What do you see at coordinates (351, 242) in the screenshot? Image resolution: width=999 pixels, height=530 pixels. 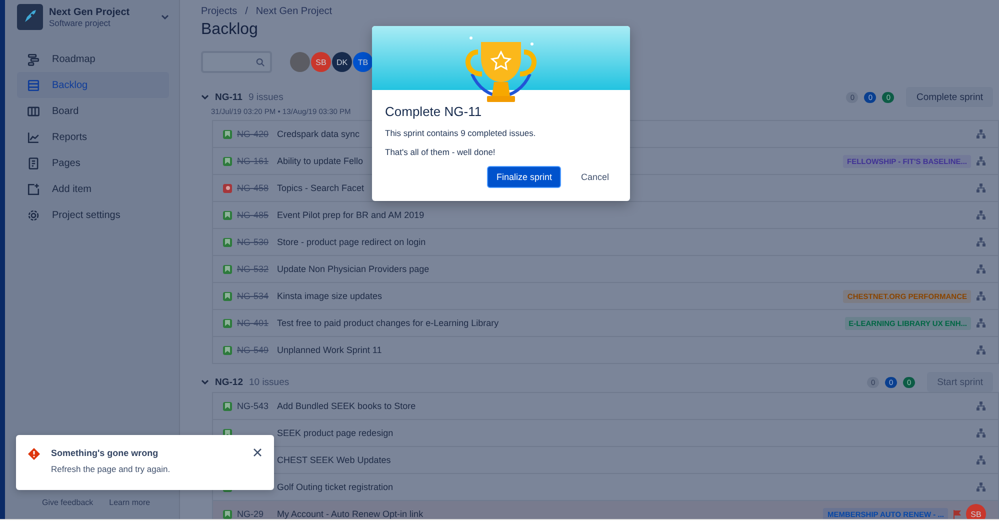 I see `issue-title: Store - product page redirect on login` at bounding box center [351, 242].